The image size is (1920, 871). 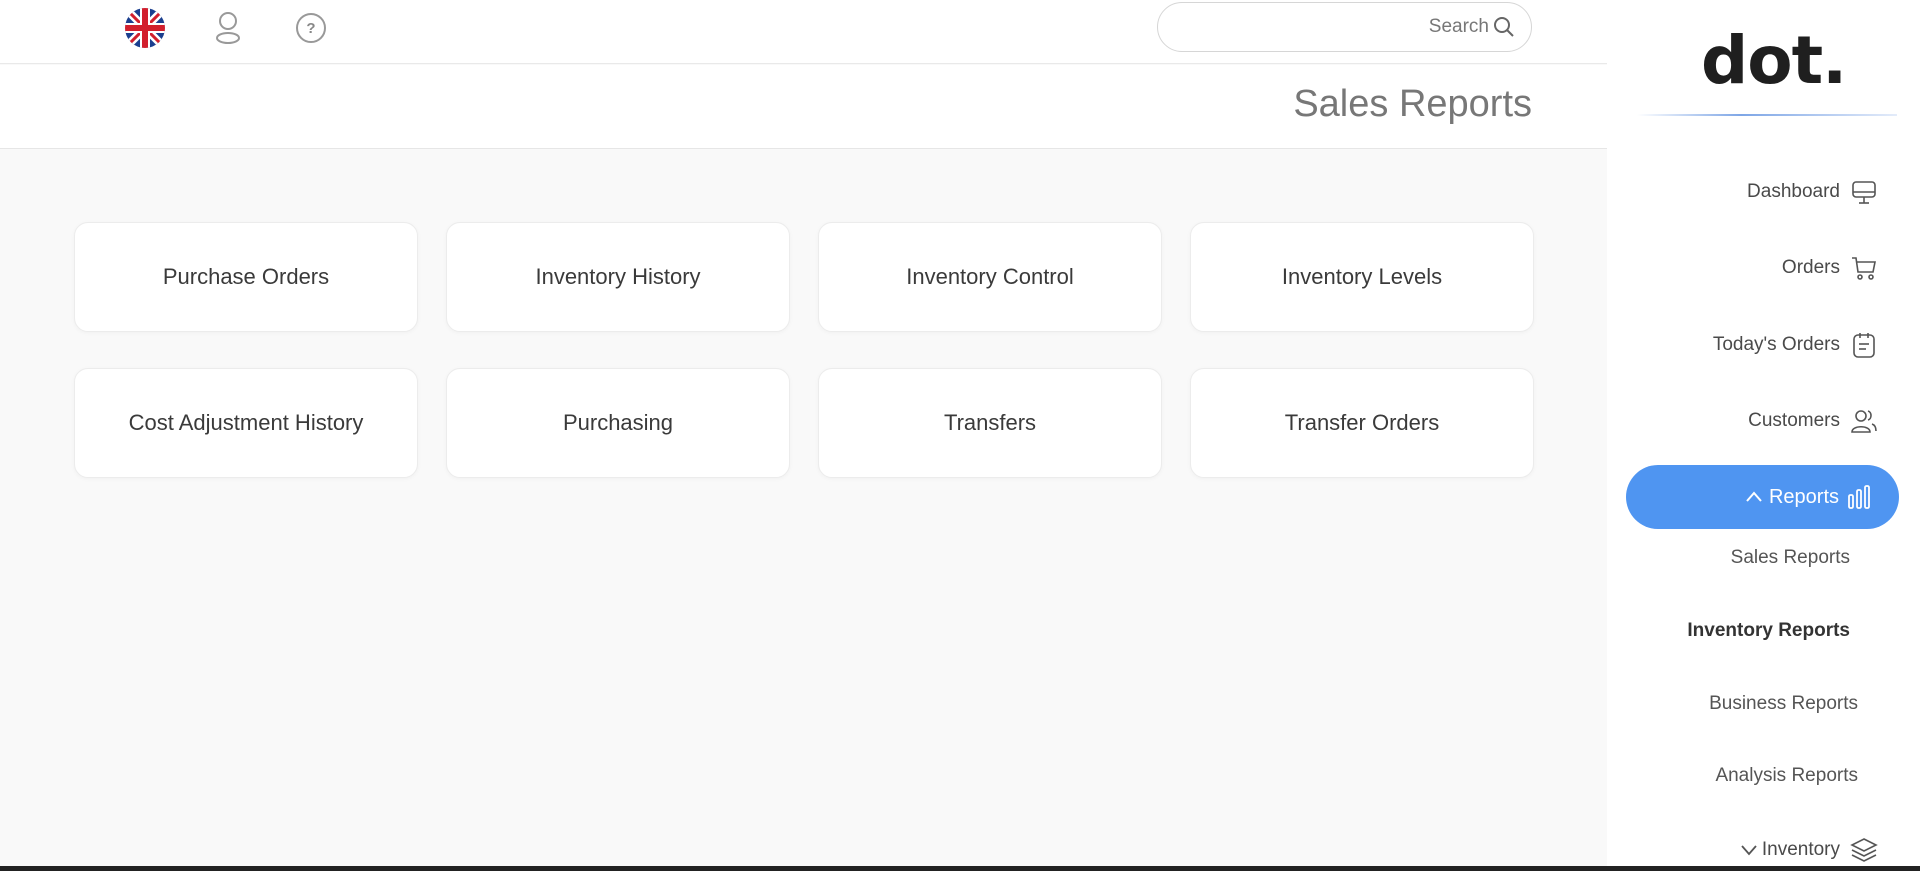 I want to click on users-icon, so click(x=1864, y=421).